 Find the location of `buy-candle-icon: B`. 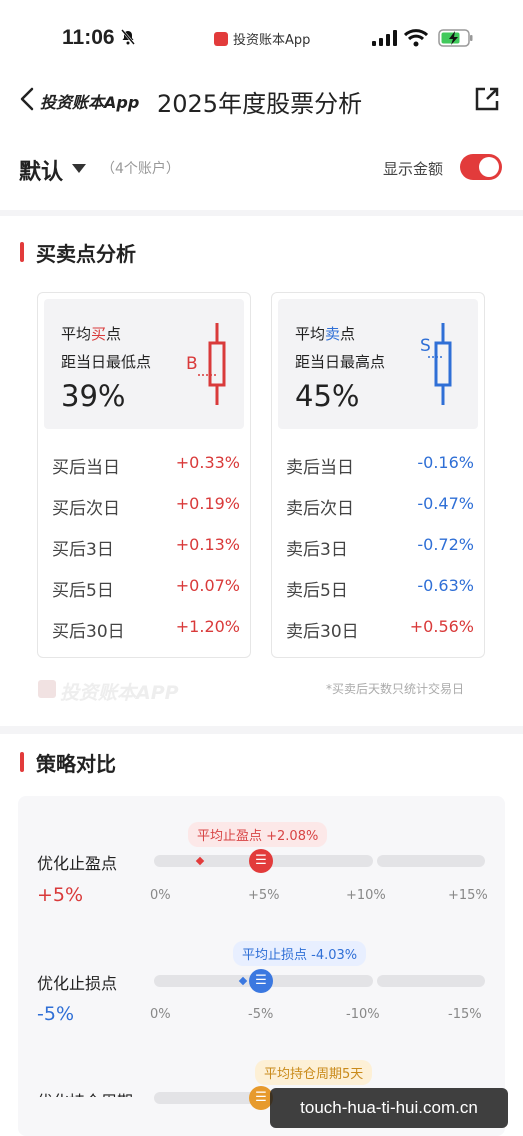

buy-candle-icon: B is located at coordinates (206, 364).